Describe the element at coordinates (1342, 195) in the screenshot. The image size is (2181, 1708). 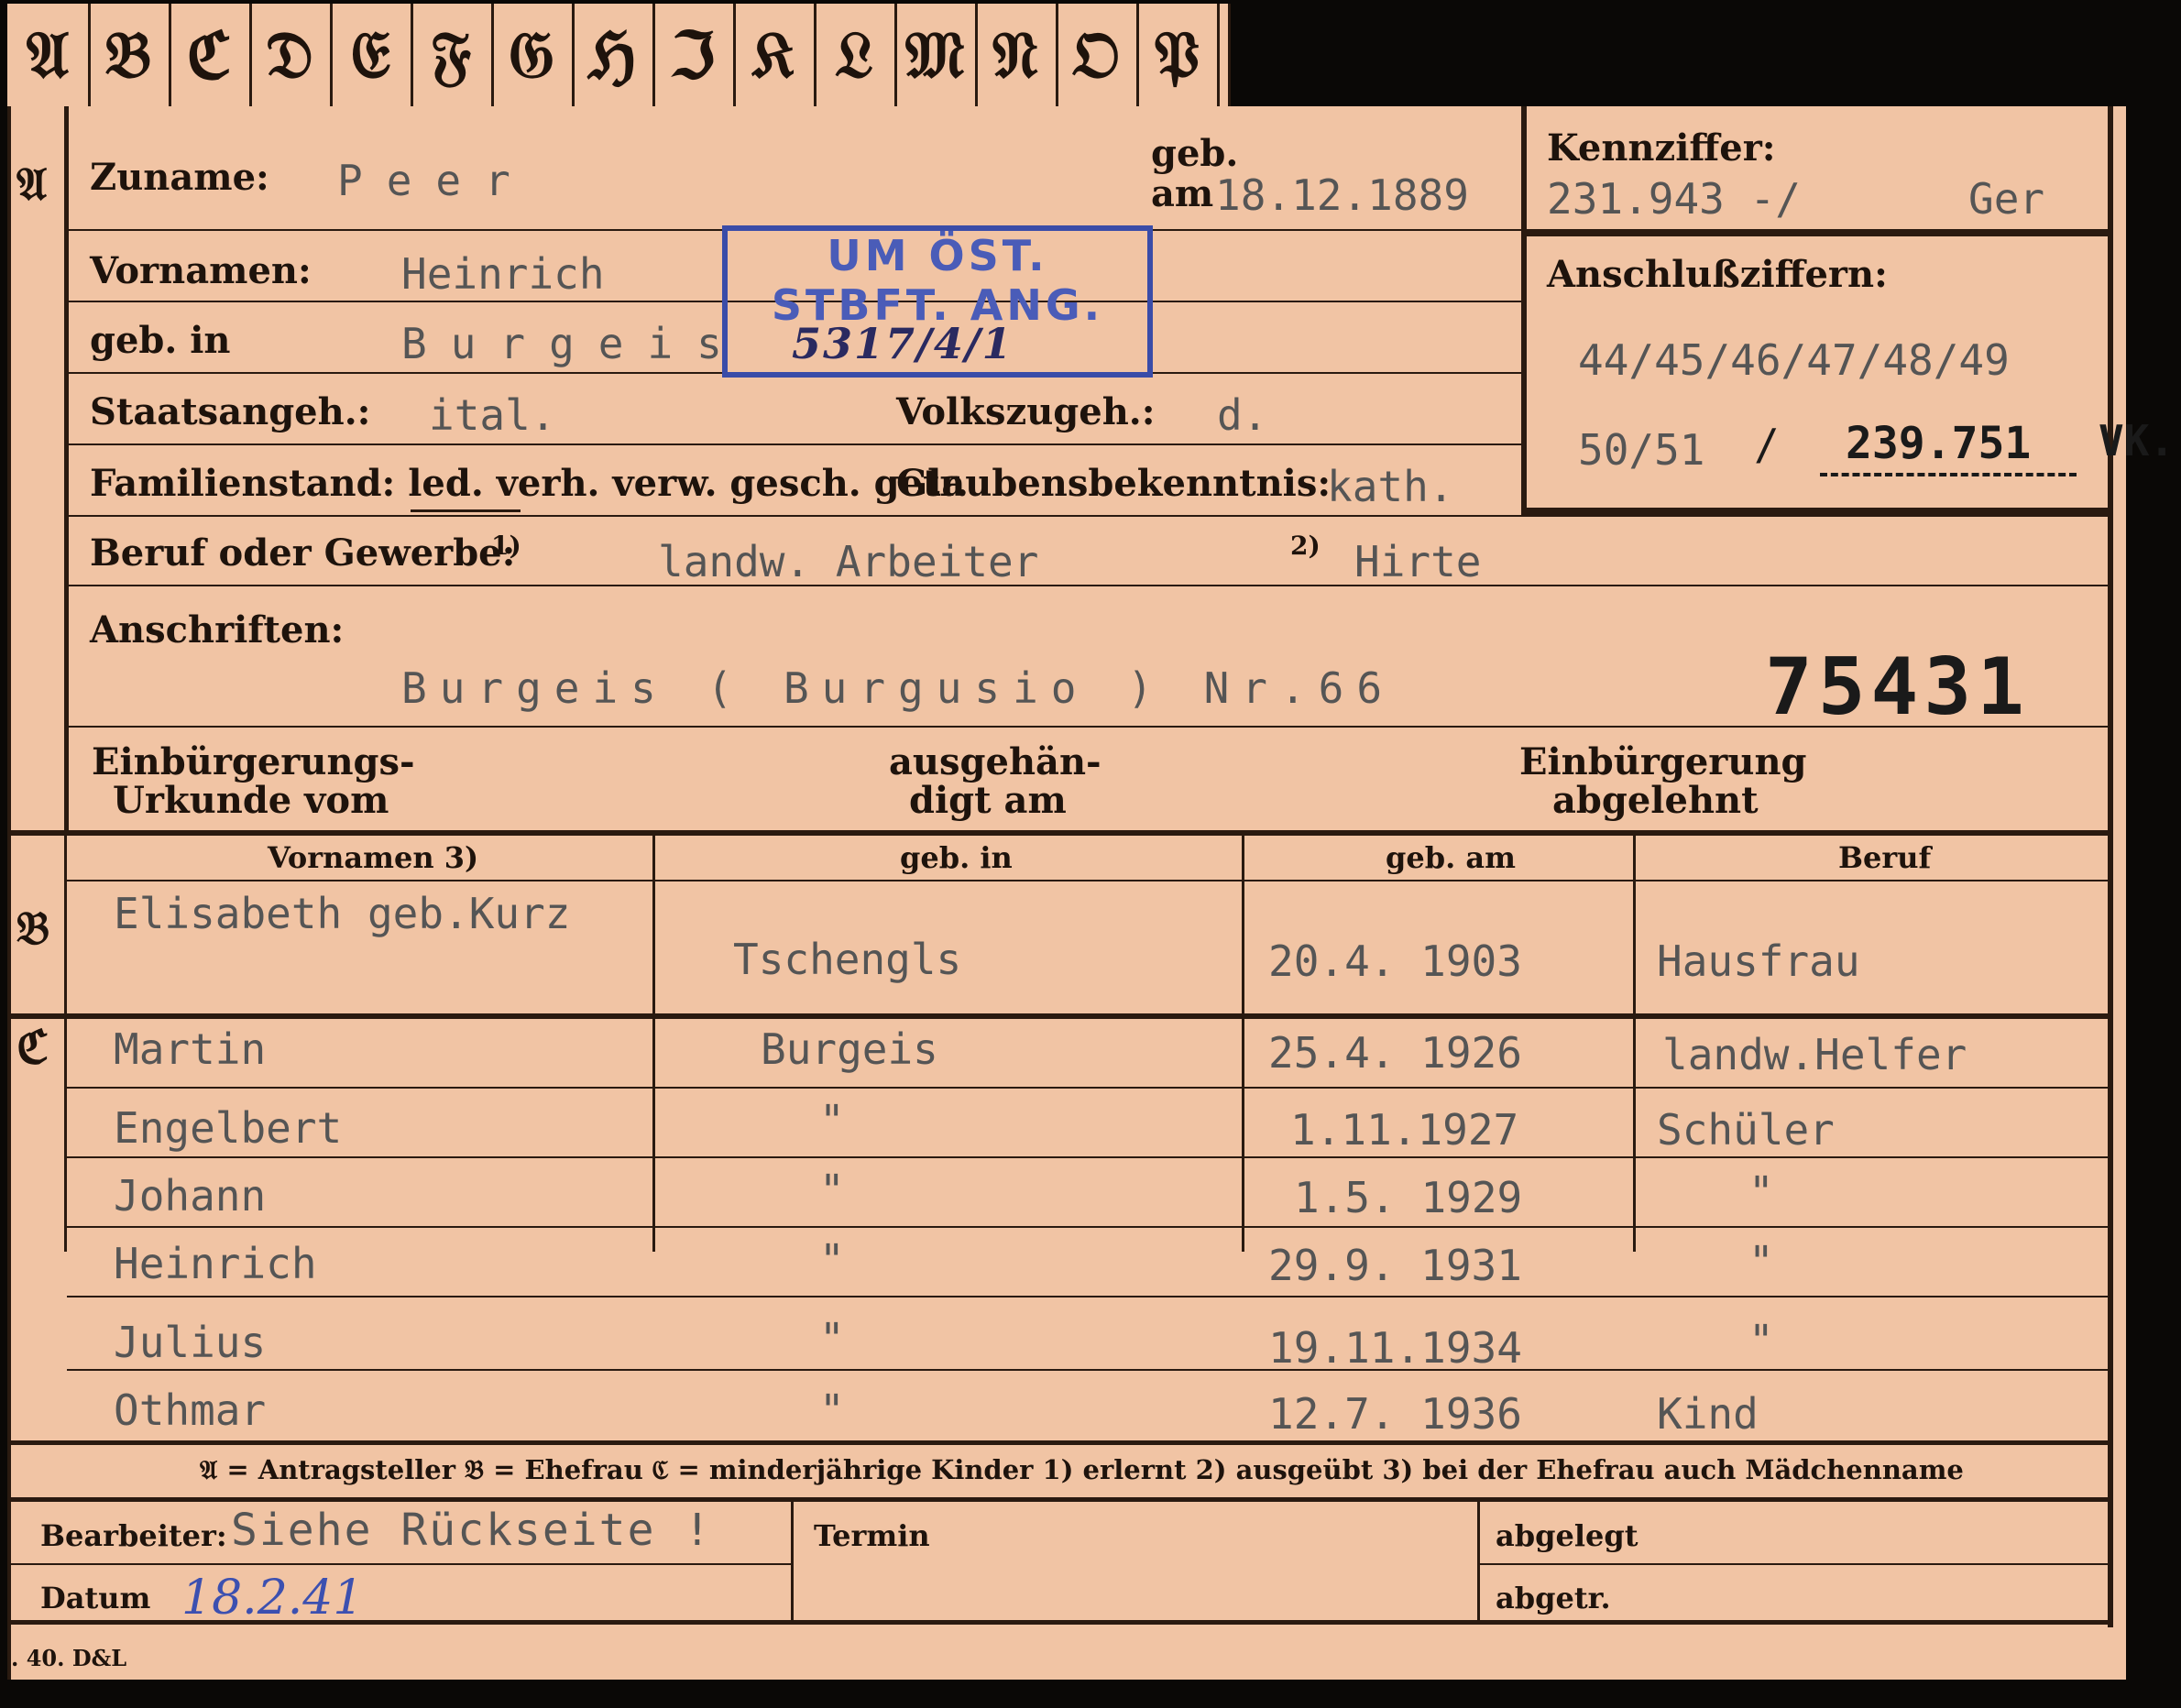
I see `born-date-value: 18.12.1889` at that location.